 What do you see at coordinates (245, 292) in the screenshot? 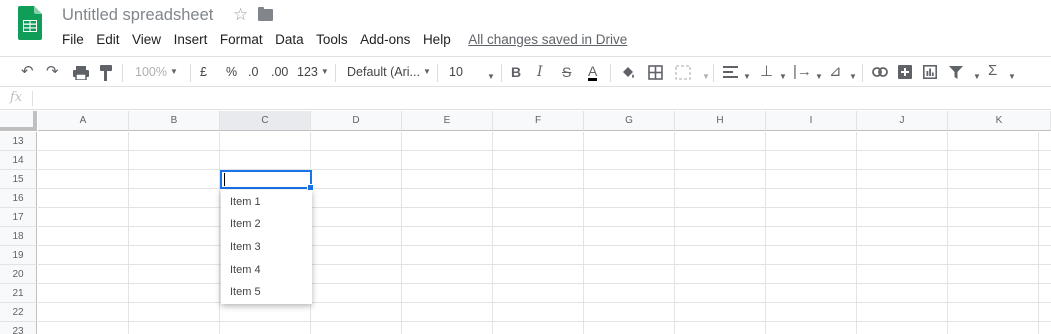
I see `dropdown-item-5: Item 5` at bounding box center [245, 292].